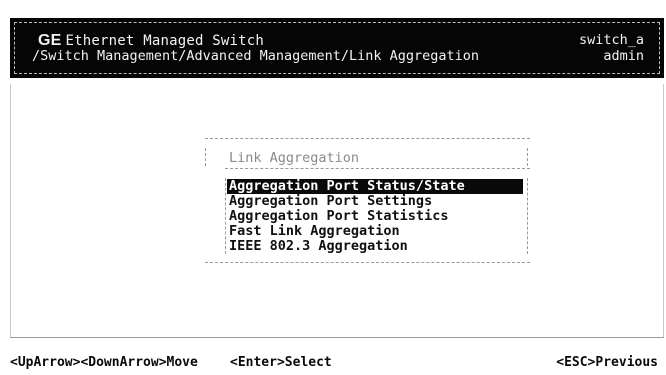 This screenshot has width=666, height=375. What do you see at coordinates (377, 168) in the screenshot?
I see `panel-title-divider` at bounding box center [377, 168].